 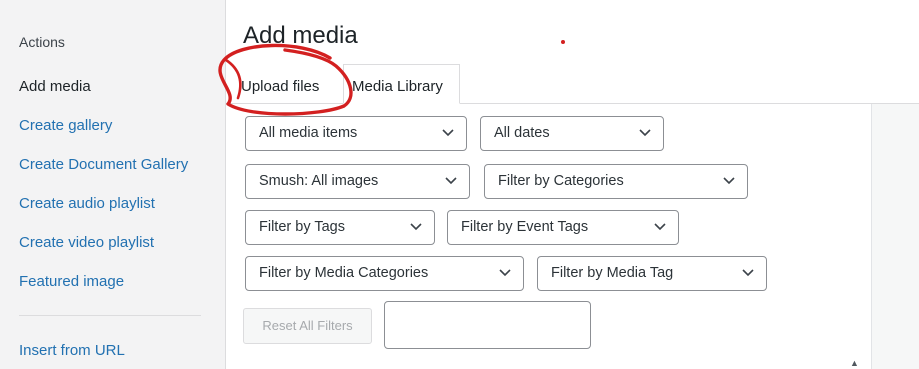 I want to click on sidebar-item-create-audio-playlist: Create audio playlist, so click(x=87, y=203).